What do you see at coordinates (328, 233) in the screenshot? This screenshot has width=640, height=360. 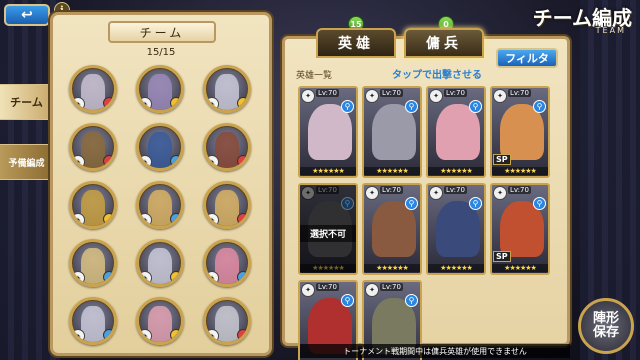 I see `unavailable-label: 選択不可` at bounding box center [328, 233].